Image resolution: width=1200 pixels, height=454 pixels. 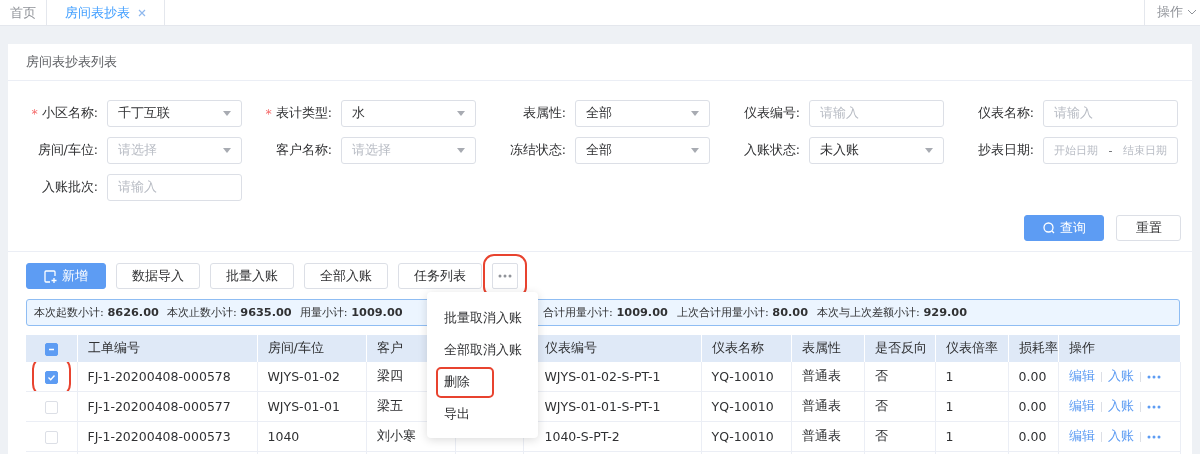 What do you see at coordinates (602, 406) in the screenshot?
I see `table-cell: WJYS-01-01-S-PT-1` at bounding box center [602, 406].